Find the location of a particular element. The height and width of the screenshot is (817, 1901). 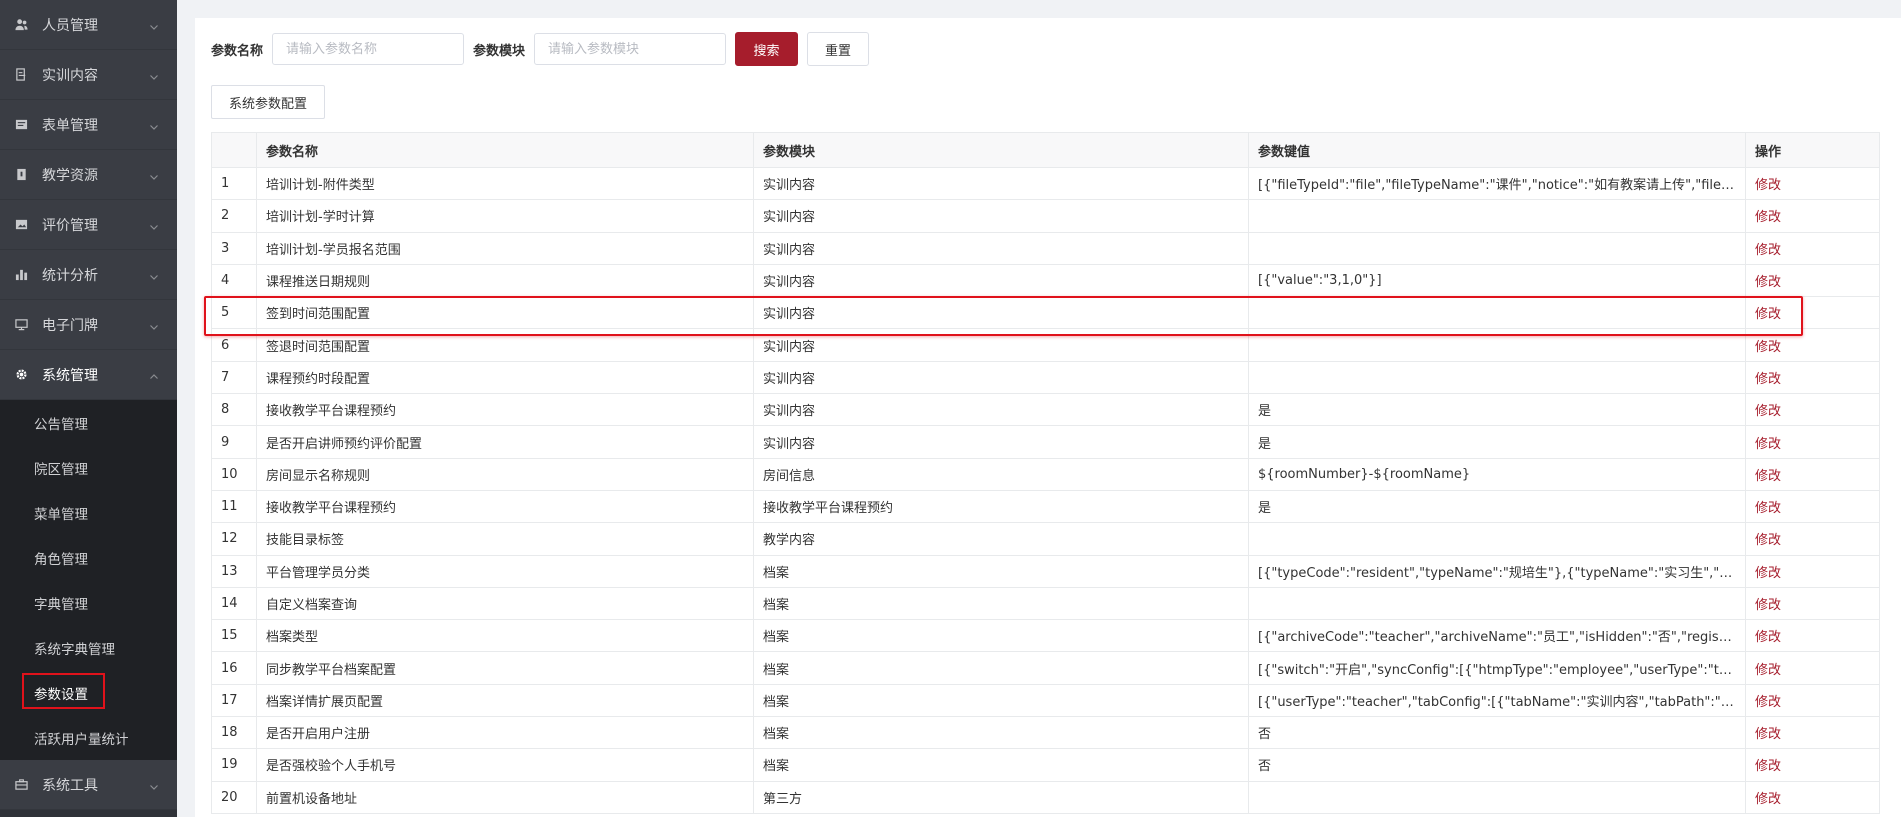

document-icon is located at coordinates (21, 75).